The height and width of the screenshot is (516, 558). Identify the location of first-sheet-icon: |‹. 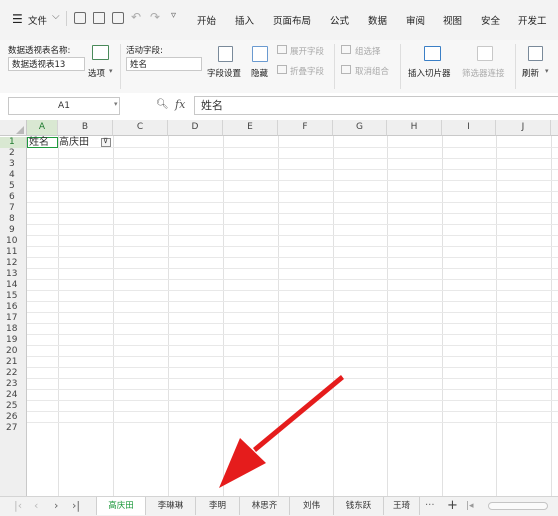
(18, 506).